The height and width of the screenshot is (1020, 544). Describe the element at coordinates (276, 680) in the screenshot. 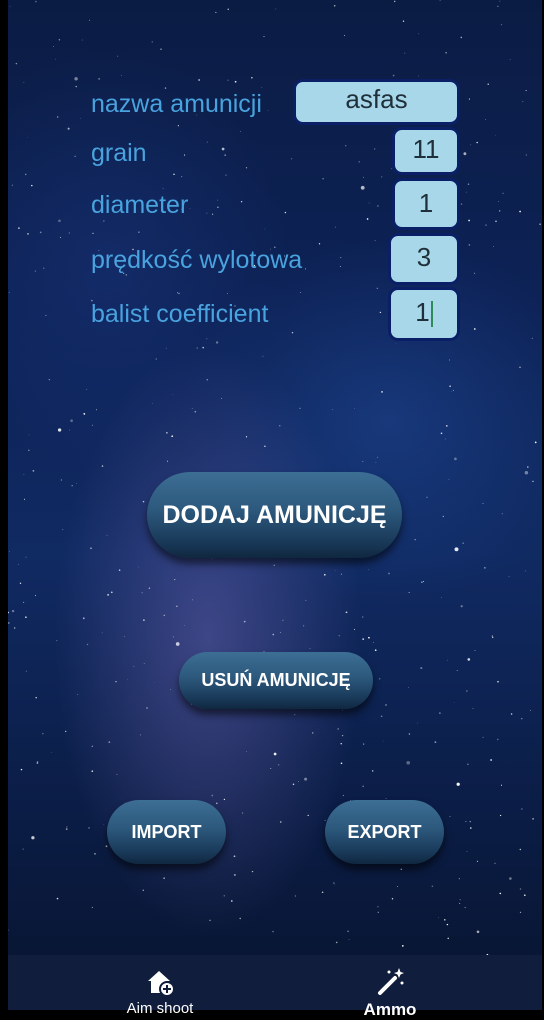

I see `remove-ammo-button: USUŃ AMUNICJĘ` at that location.